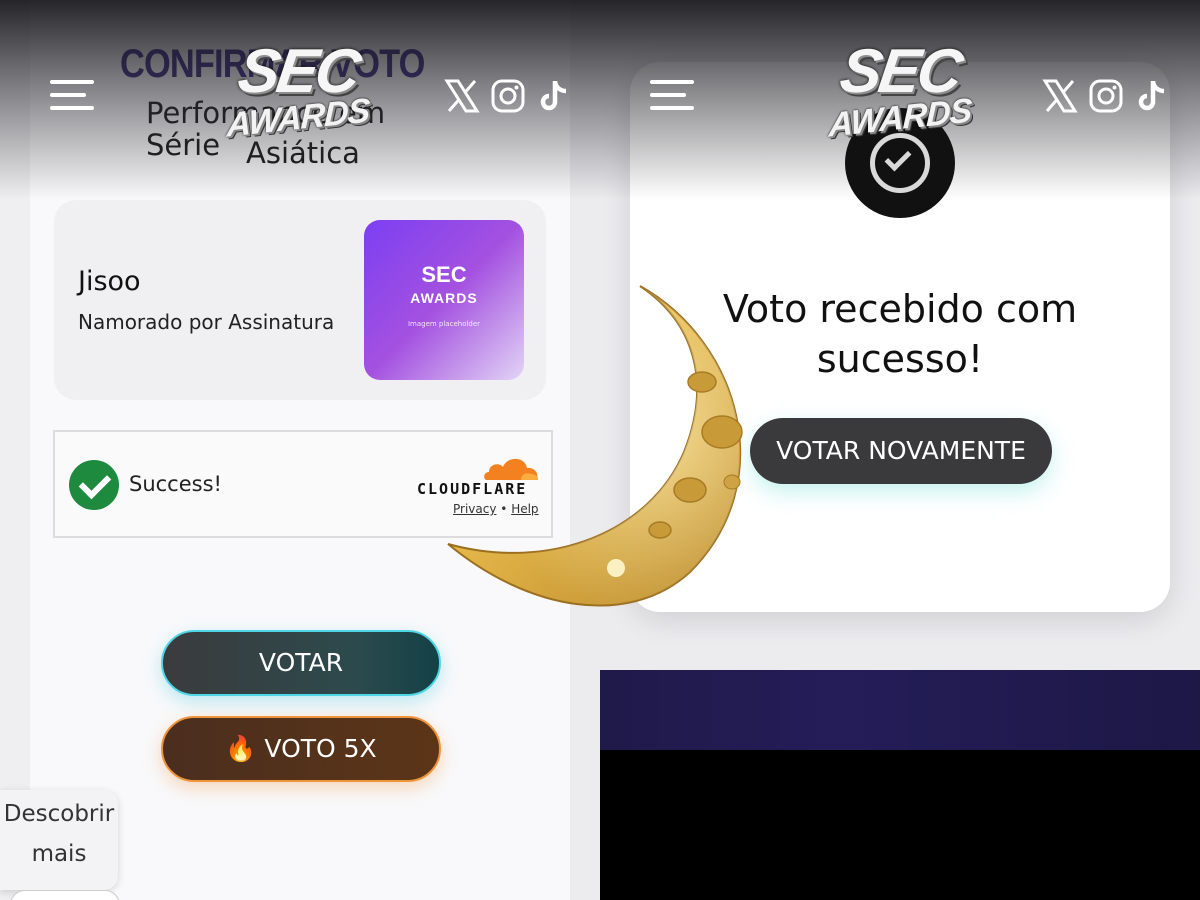 The height and width of the screenshot is (900, 1200). I want to click on candidate-name: Jisoo, so click(109, 281).